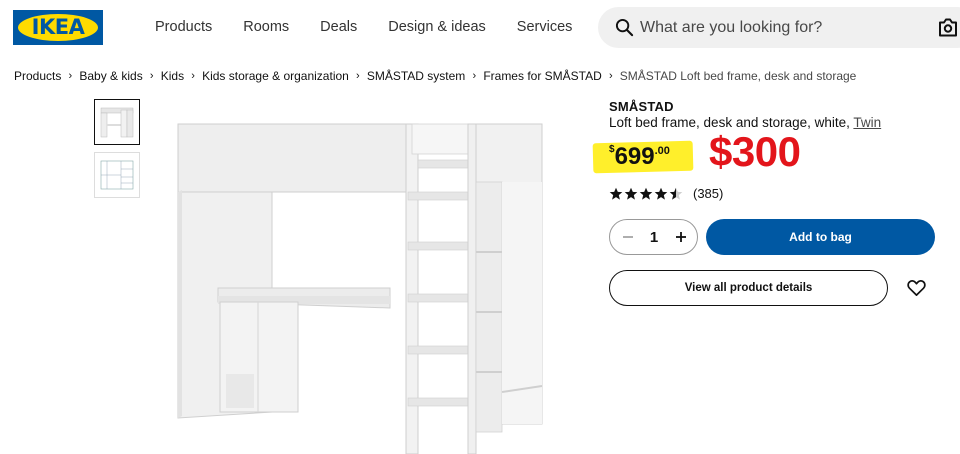  I want to click on thumbnail-bed-image, so click(117, 122).